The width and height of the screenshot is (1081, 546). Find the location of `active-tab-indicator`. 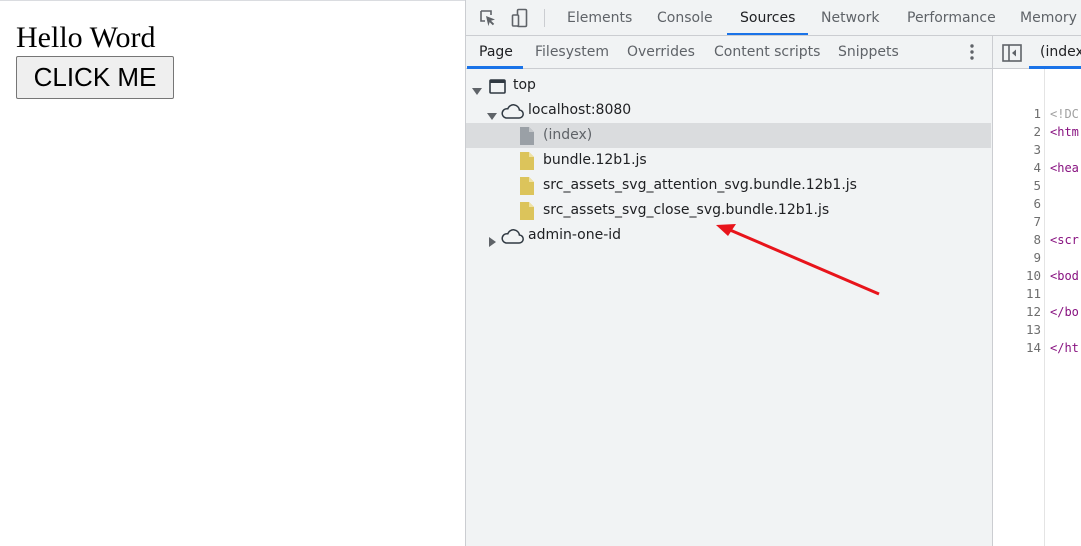

active-tab-indicator is located at coordinates (767, 34).